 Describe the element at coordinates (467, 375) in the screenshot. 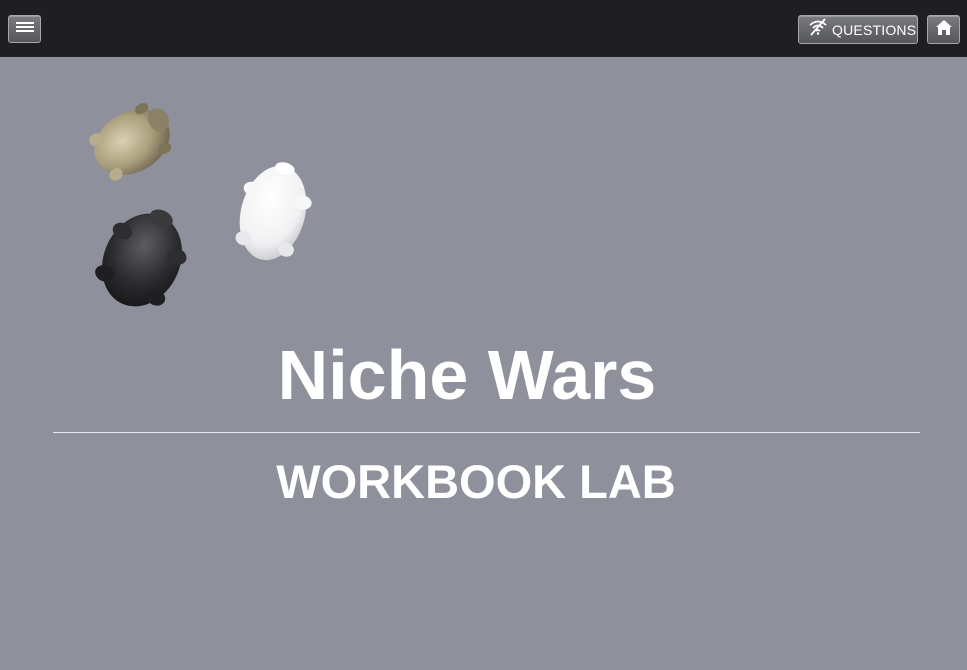

I see `game-title: Niche Wars` at that location.